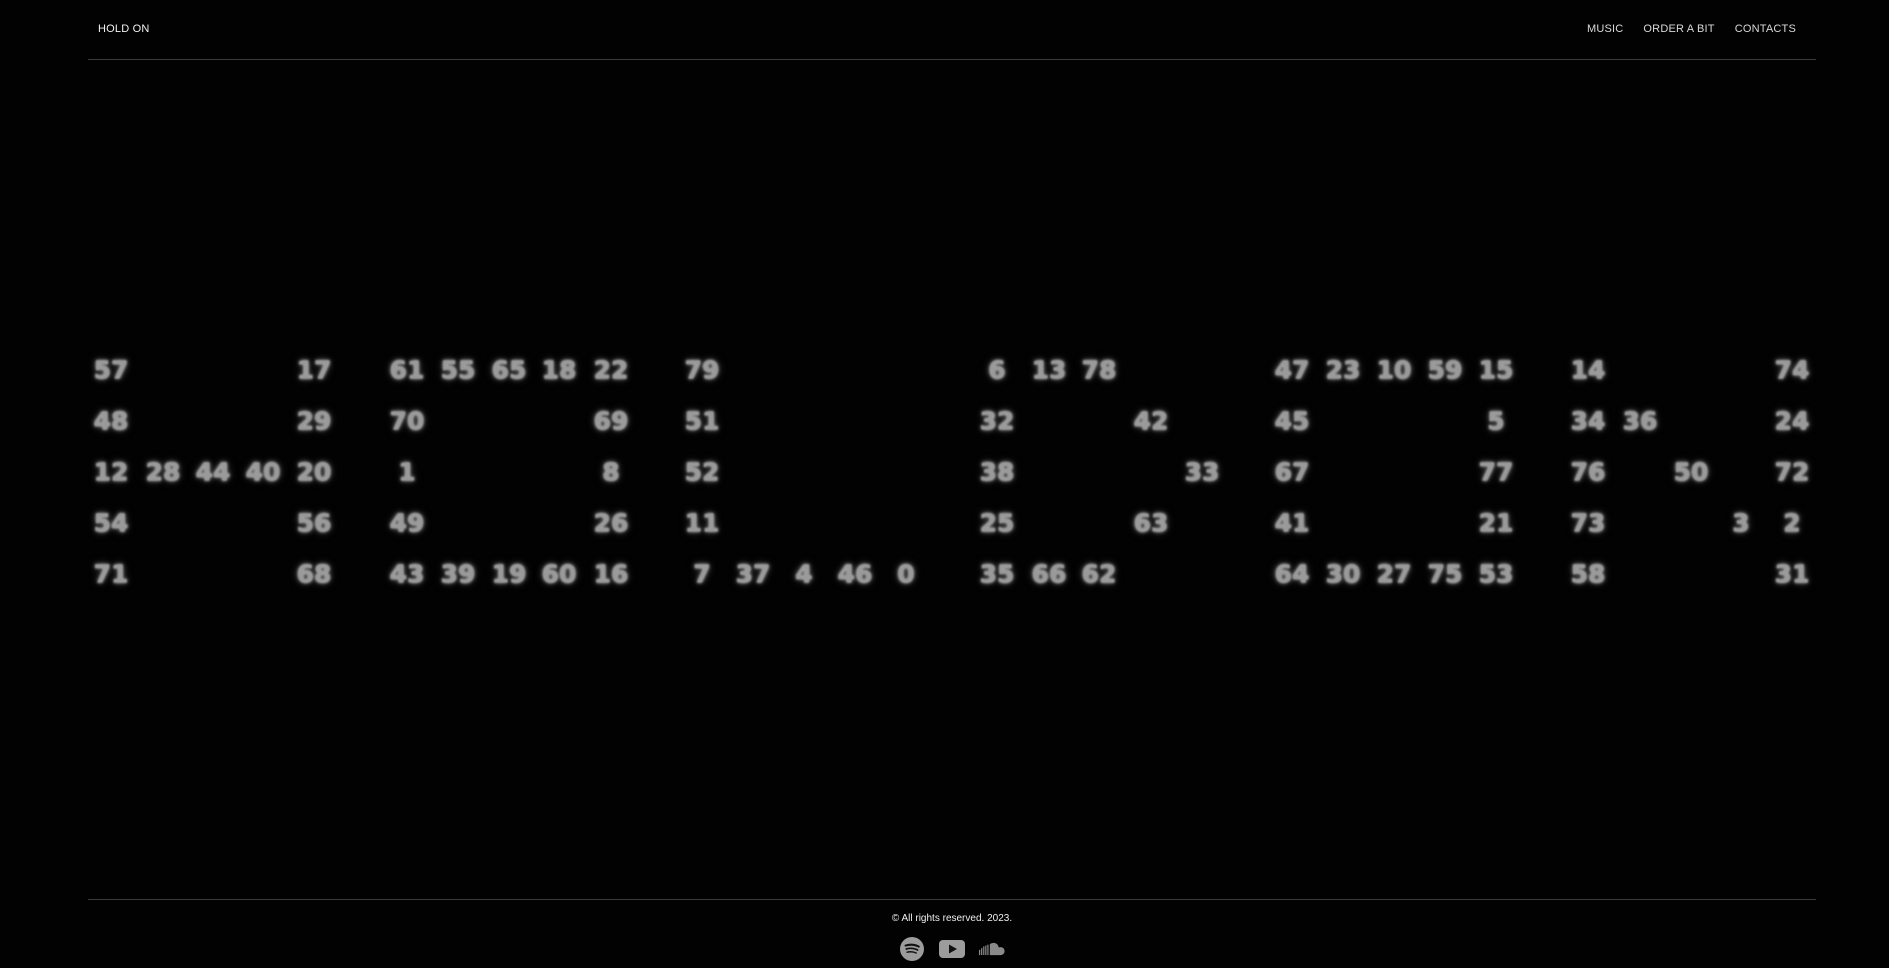  I want to click on number-glyph: 22, so click(611, 370).